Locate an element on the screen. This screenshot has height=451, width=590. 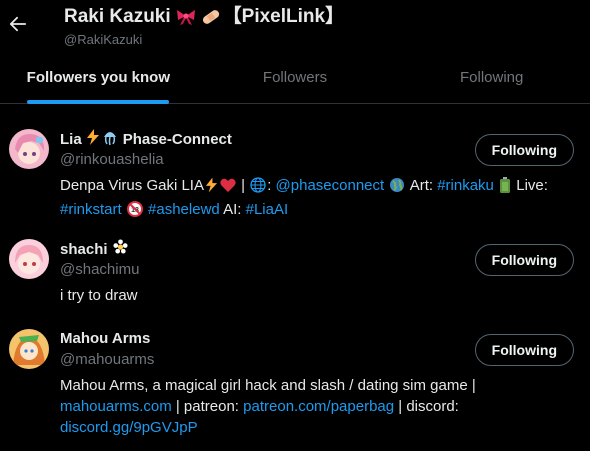
tab-followers: Followers is located at coordinates (295, 77).